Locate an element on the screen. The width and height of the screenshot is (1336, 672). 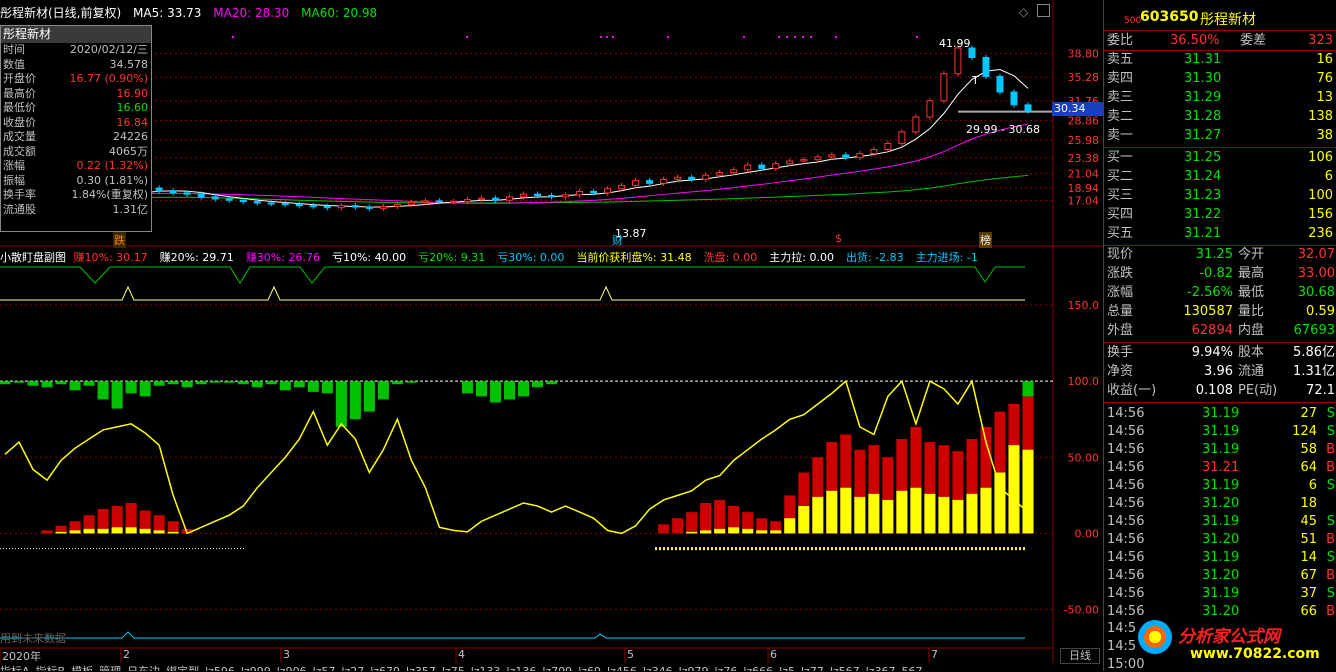
indicator-tab: 指标A is located at coordinates (15, 668).